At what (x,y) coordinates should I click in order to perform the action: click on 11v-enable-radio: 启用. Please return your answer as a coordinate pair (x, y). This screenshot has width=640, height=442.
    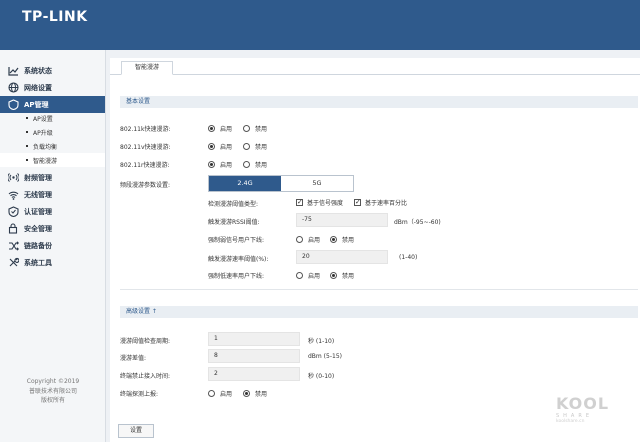
    Looking at the image, I should click on (220, 146).